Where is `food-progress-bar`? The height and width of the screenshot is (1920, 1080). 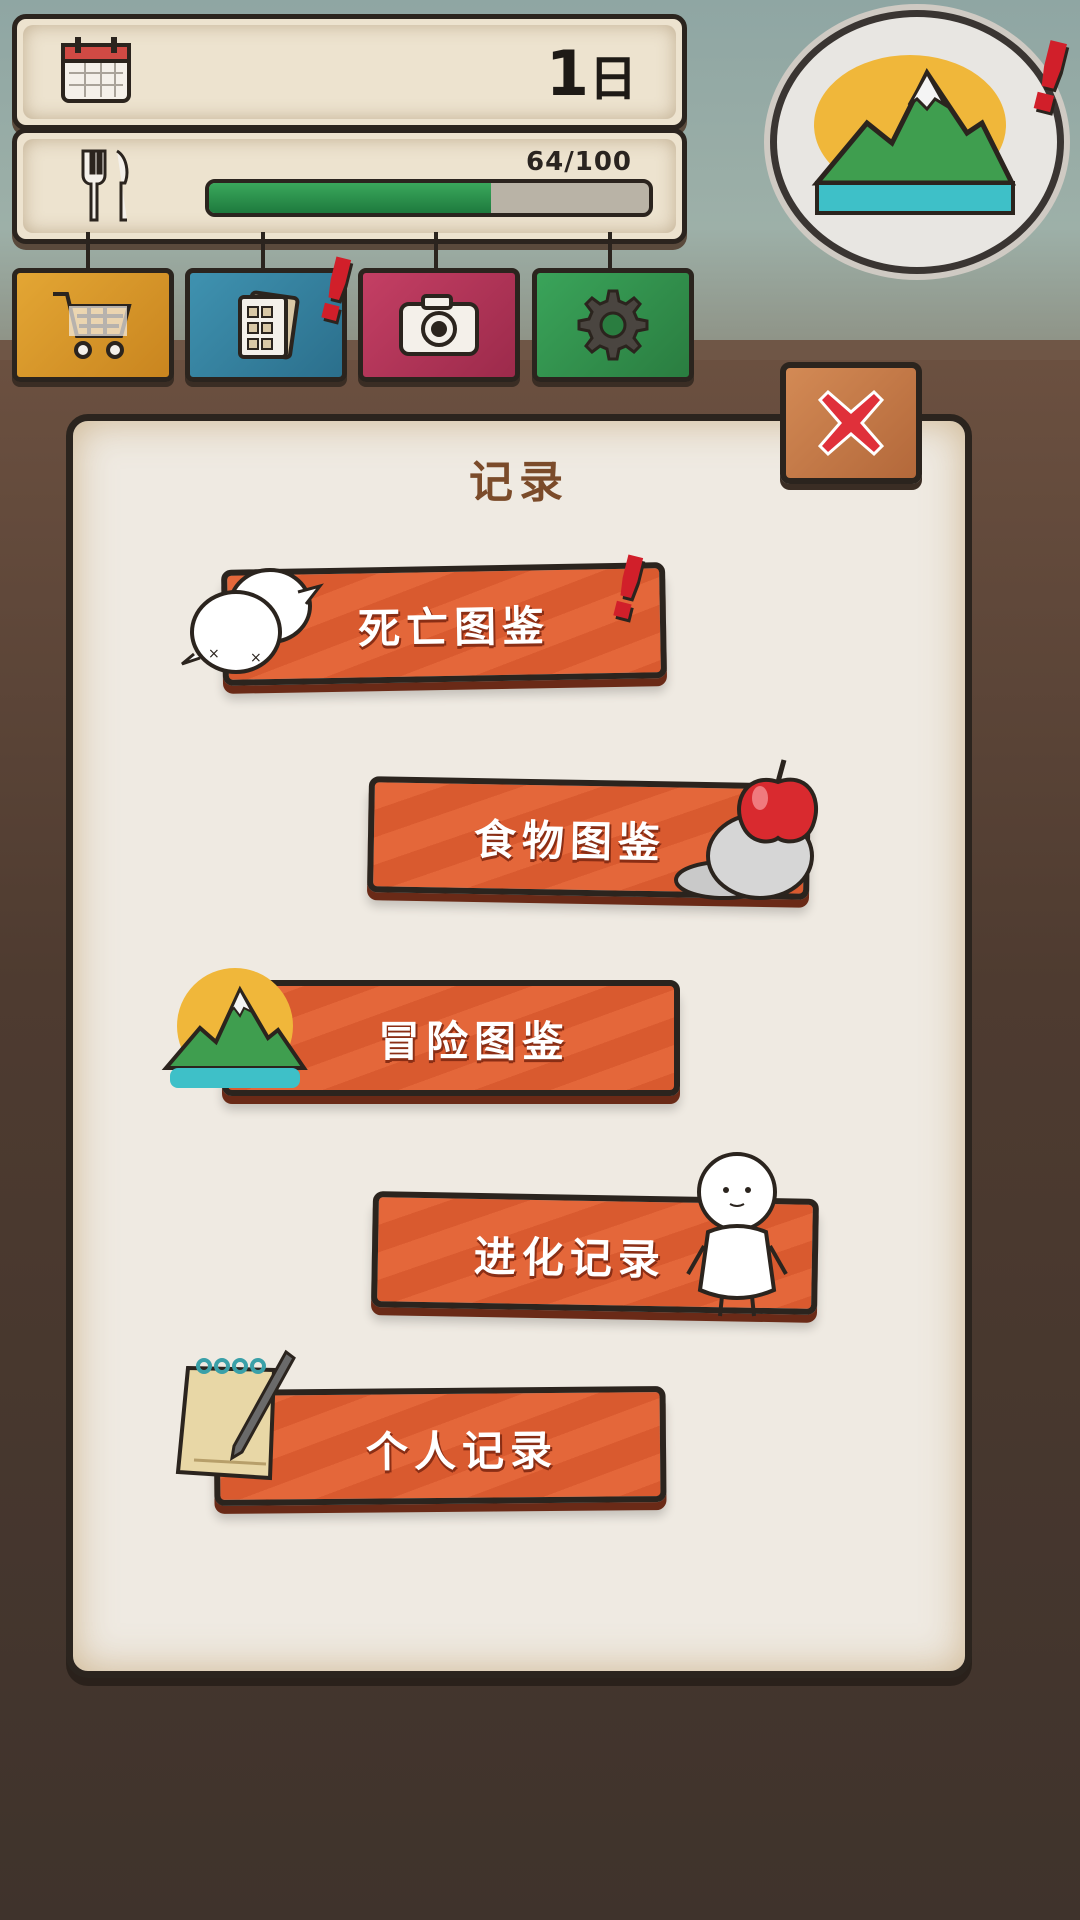
food-progress-bar is located at coordinates (429, 198).